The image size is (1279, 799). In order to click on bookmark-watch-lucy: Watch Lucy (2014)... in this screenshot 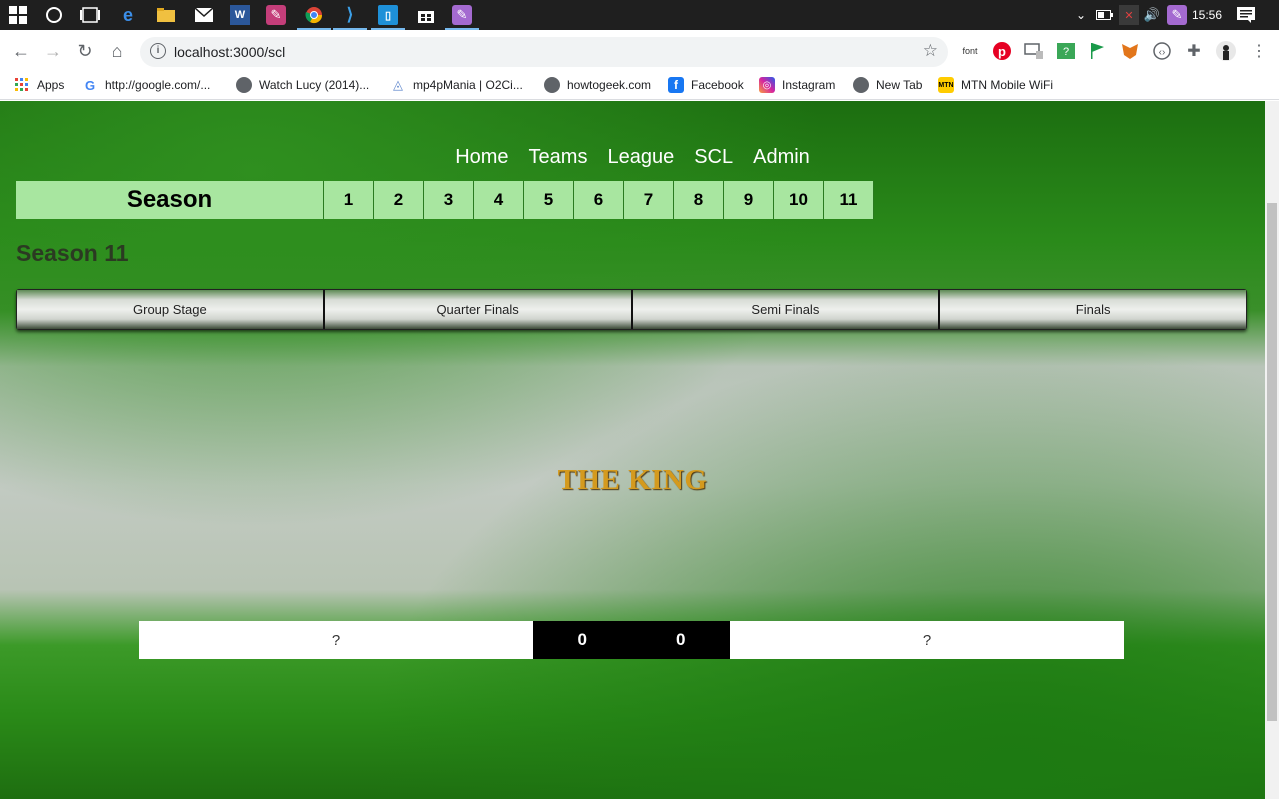, I will do `click(302, 85)`.